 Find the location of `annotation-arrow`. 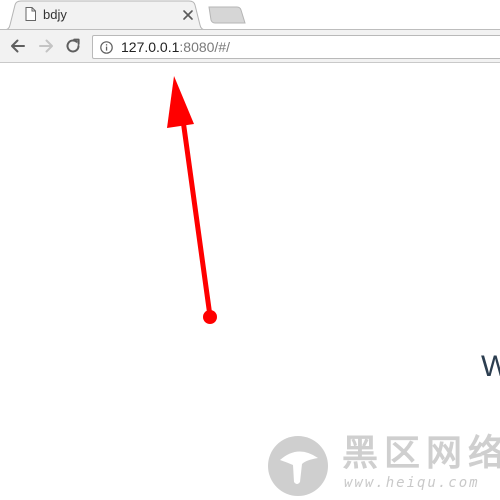

annotation-arrow is located at coordinates (192, 200).